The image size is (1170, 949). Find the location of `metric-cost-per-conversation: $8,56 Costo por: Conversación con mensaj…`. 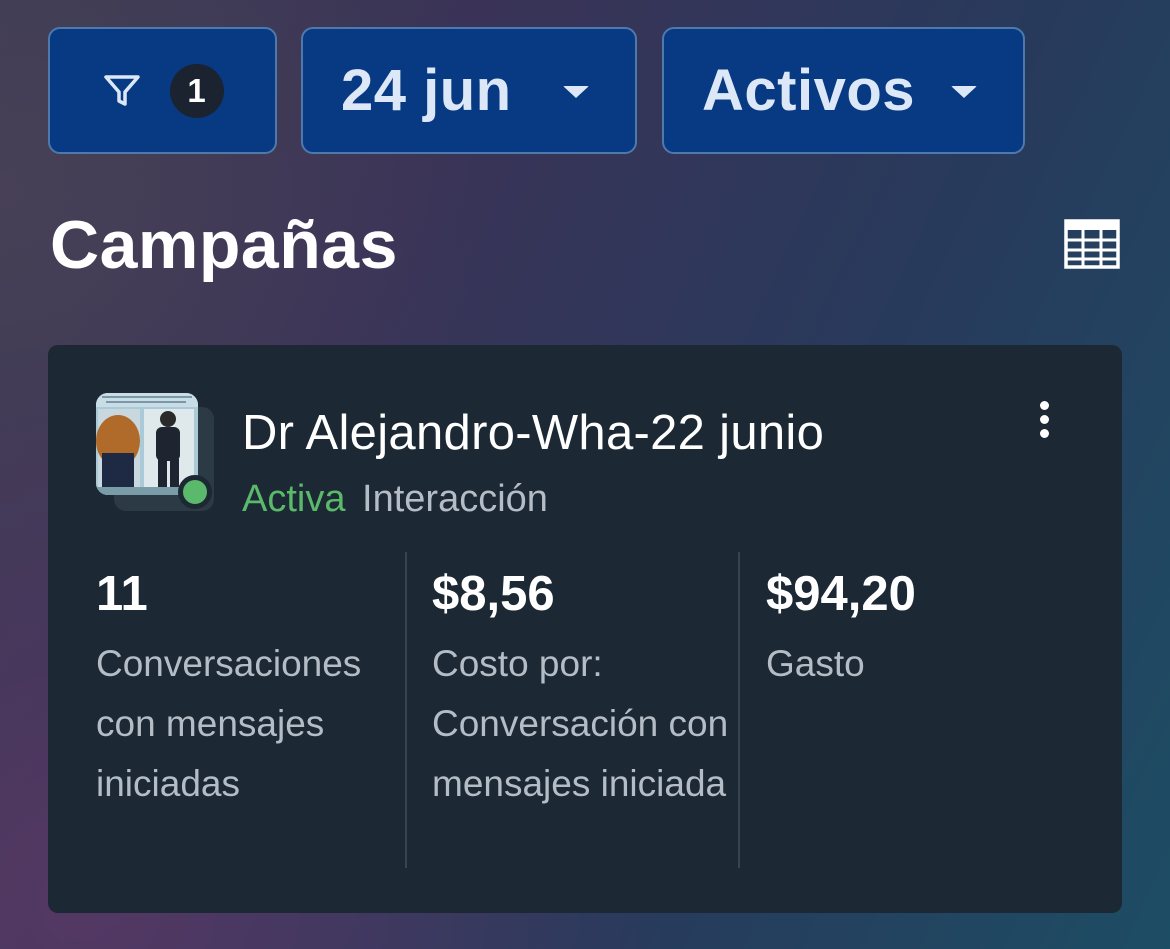

metric-cost-per-conversation: $8,56 Costo por: Conversación con mensaj… is located at coordinates (572, 710).